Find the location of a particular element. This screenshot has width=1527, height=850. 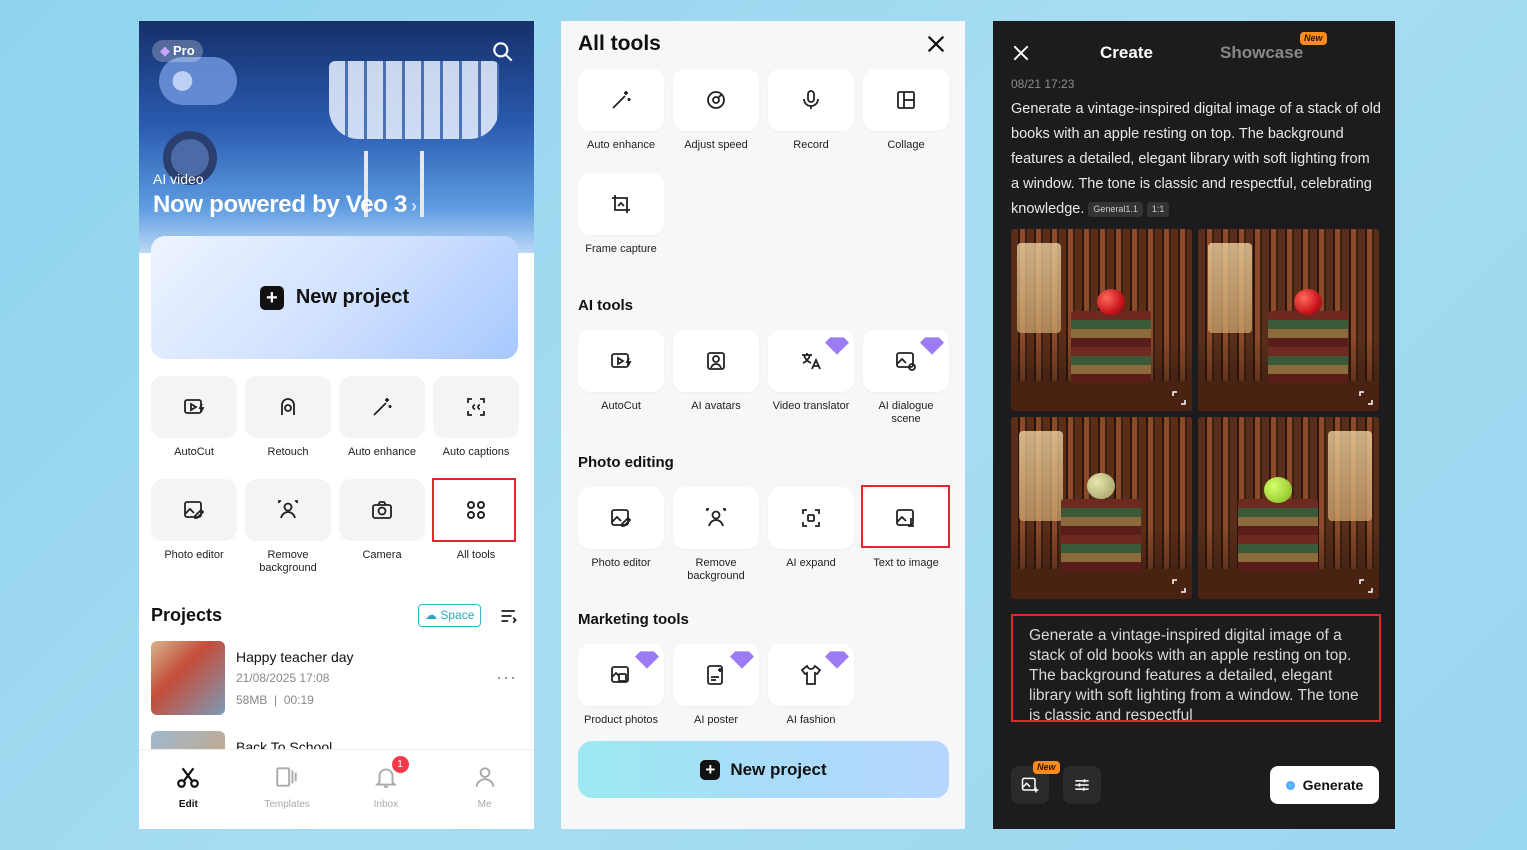

captions-icon is located at coordinates (476, 407).